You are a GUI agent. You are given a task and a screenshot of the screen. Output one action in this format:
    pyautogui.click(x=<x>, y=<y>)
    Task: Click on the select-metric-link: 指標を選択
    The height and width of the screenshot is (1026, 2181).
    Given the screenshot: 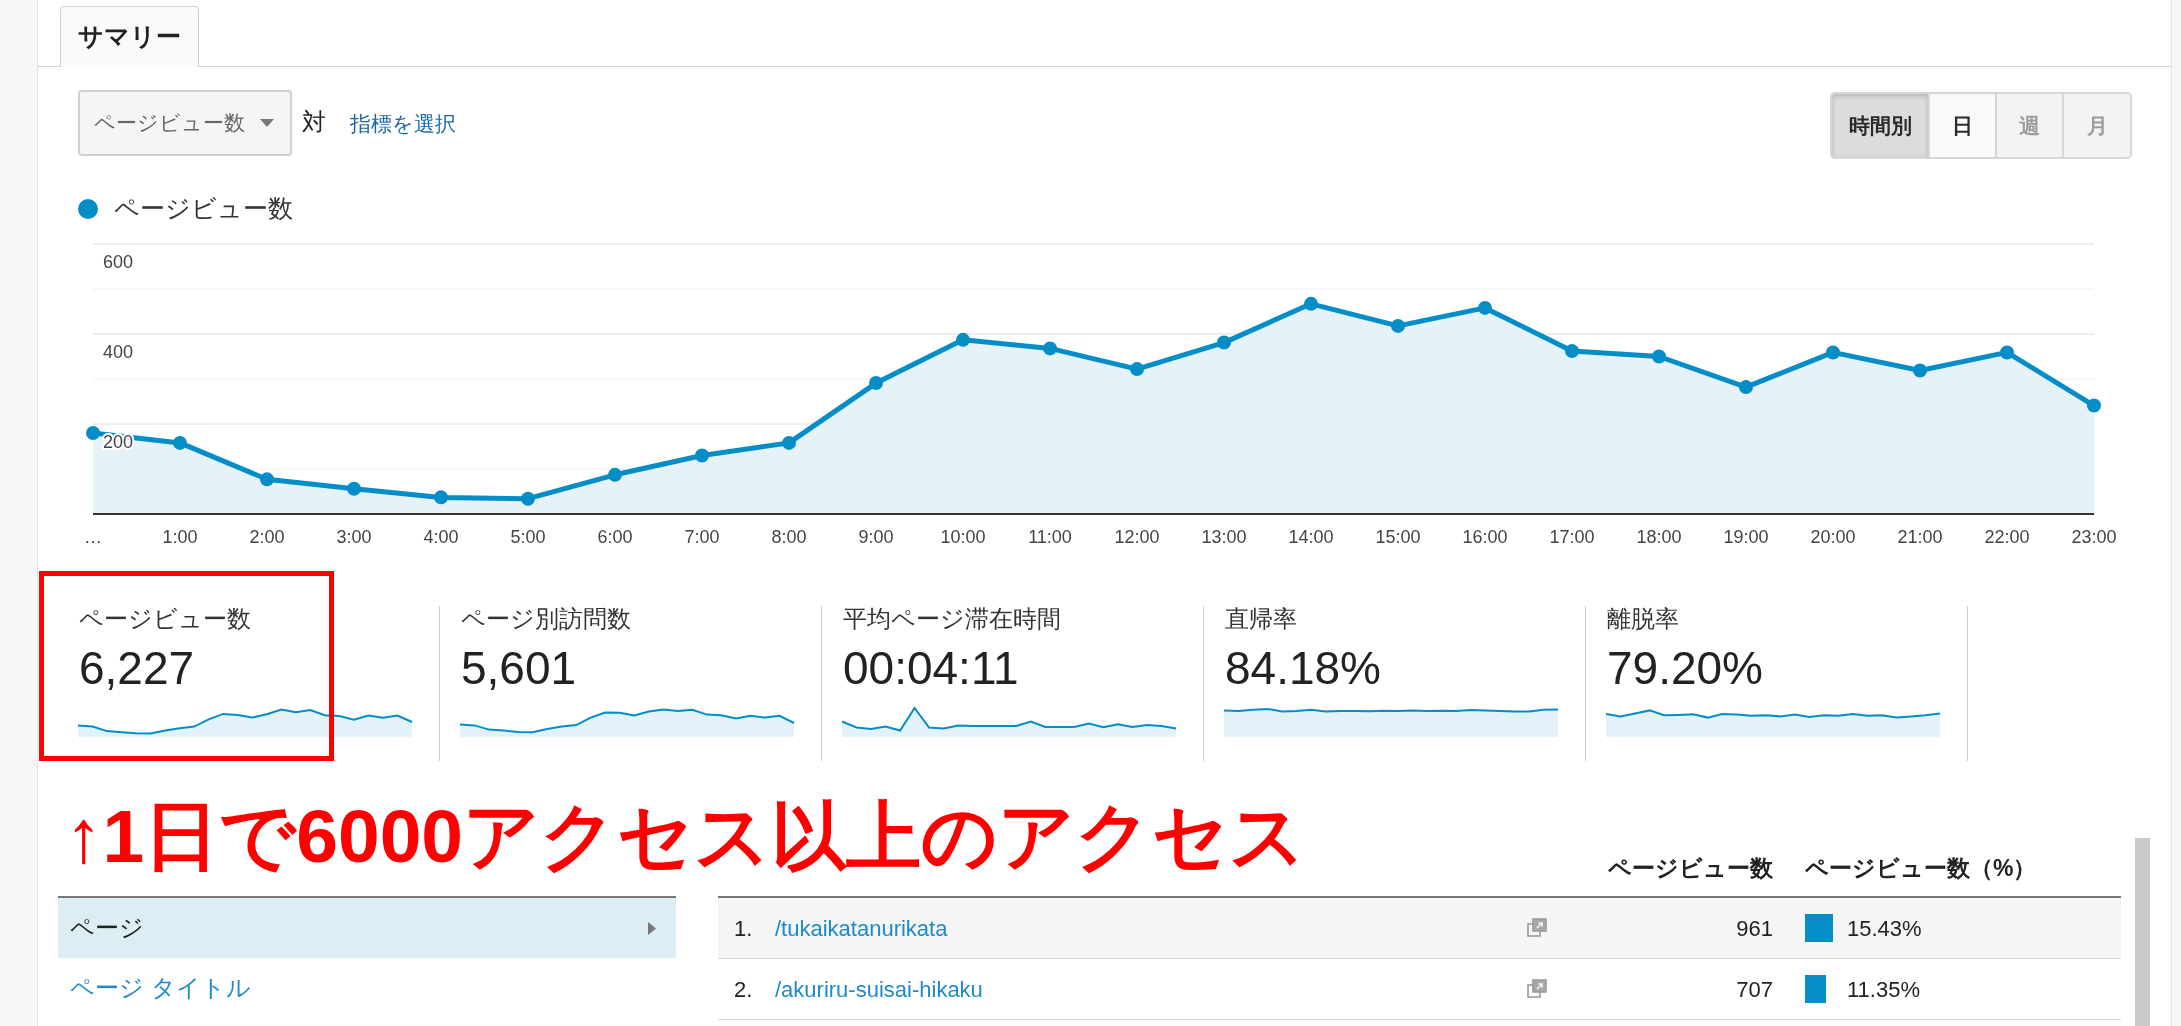 What is the action you would take?
    pyautogui.click(x=403, y=124)
    